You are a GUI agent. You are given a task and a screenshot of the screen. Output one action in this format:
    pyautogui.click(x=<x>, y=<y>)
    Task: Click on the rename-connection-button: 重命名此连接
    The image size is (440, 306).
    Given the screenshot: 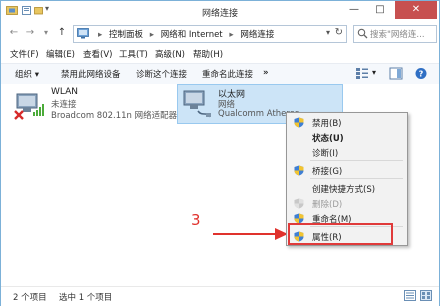 What is the action you would take?
    pyautogui.click(x=227, y=74)
    